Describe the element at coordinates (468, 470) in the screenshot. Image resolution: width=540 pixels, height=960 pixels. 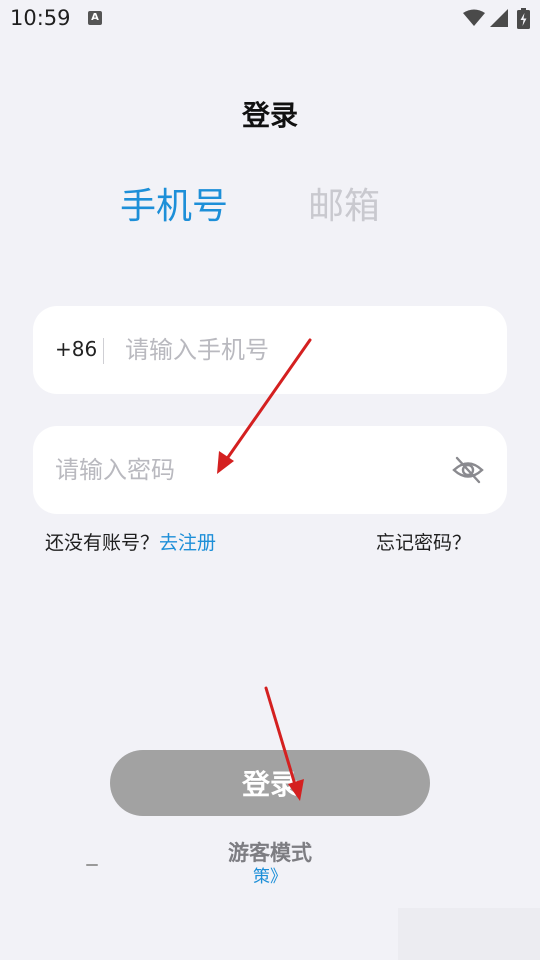
I see `eye-off-icon` at that location.